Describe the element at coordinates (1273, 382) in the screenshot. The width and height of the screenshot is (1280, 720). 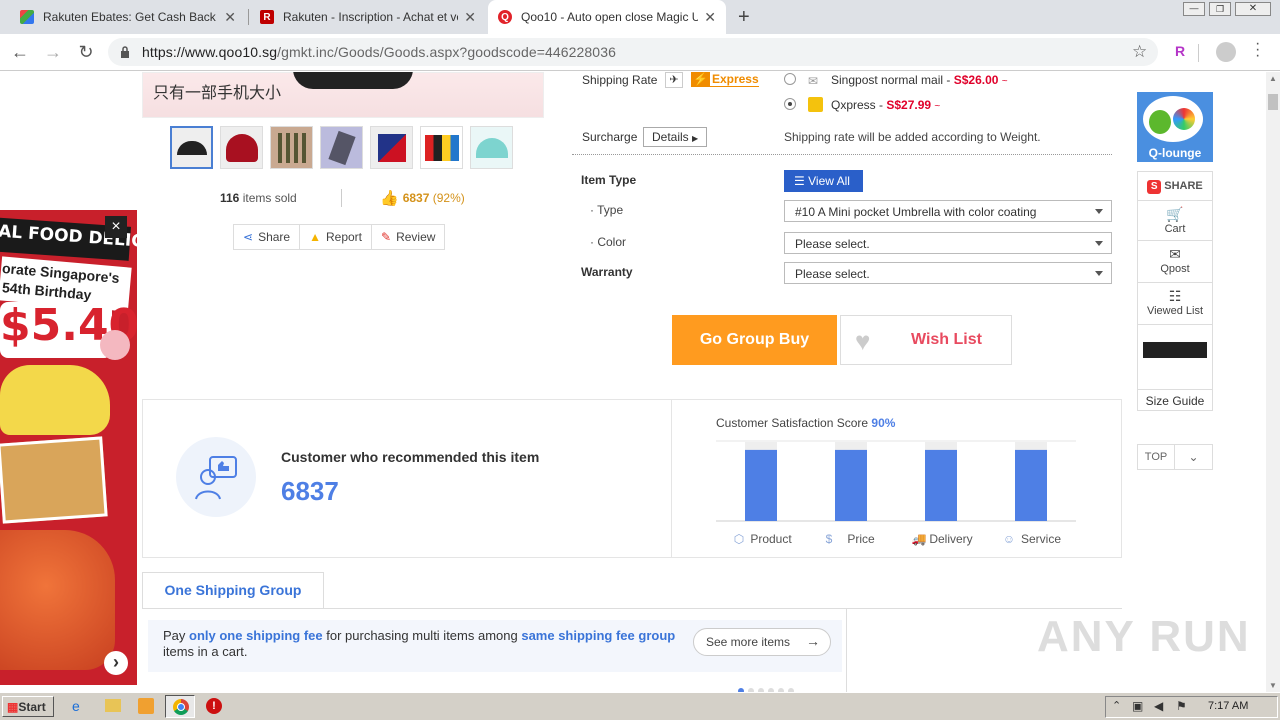
I see `page-scrollbar: ▲ ▼` at that location.